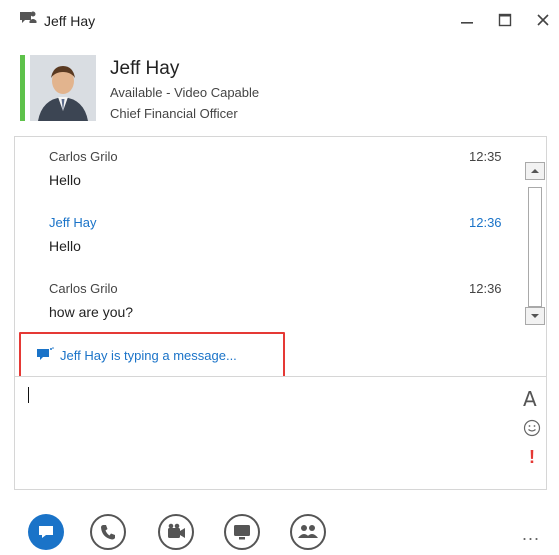  What do you see at coordinates (91, 300) in the screenshot?
I see `message: Carlos Grilo how are you?` at bounding box center [91, 300].